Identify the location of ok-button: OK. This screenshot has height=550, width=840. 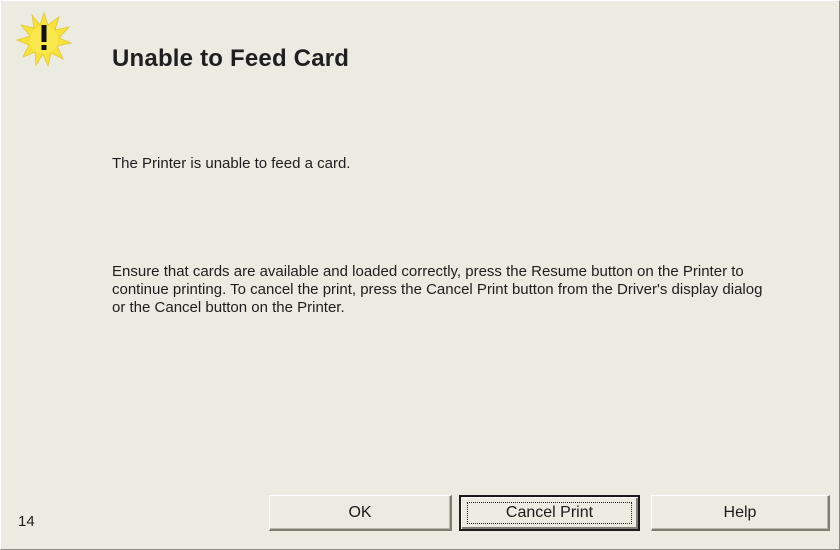
(360, 513).